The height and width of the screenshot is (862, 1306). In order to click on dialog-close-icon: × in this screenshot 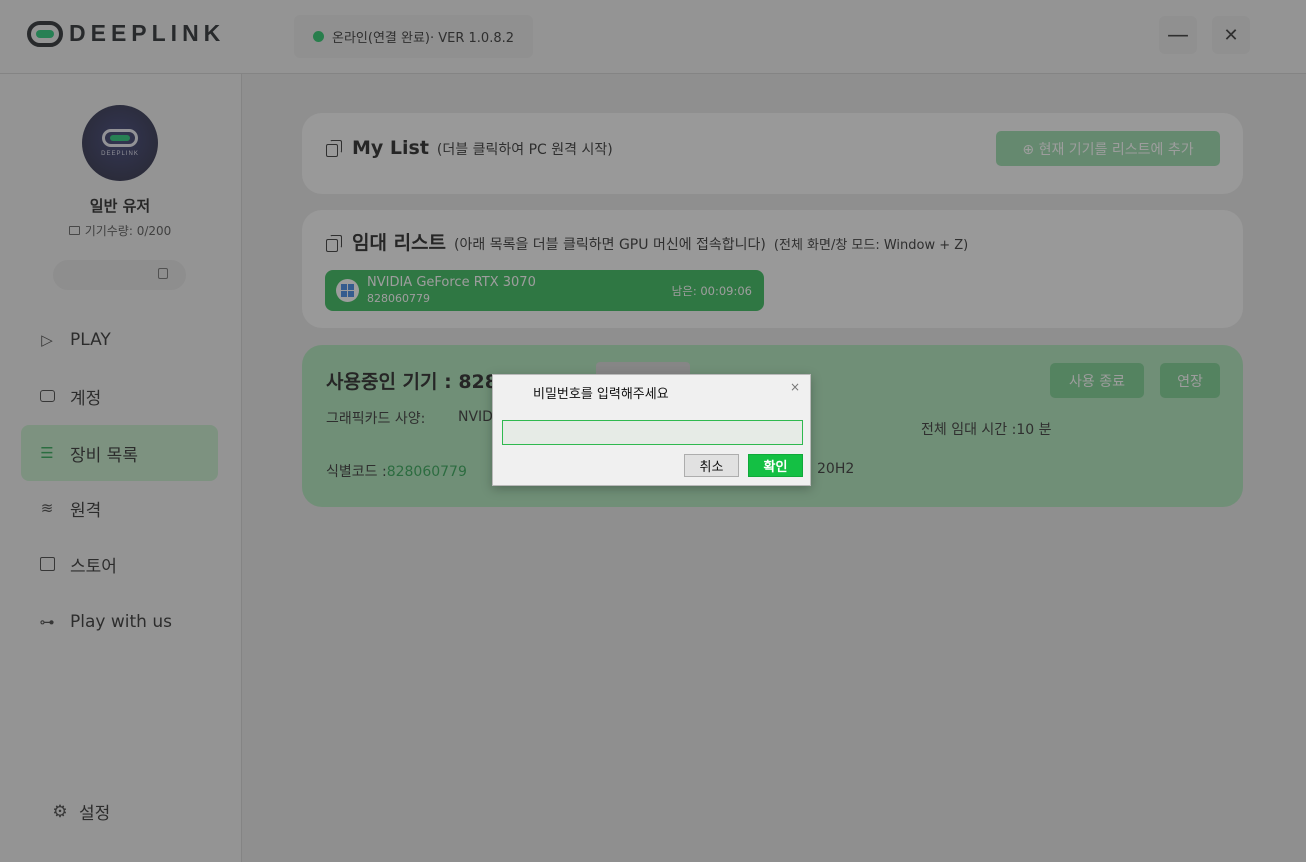, I will do `click(795, 387)`.